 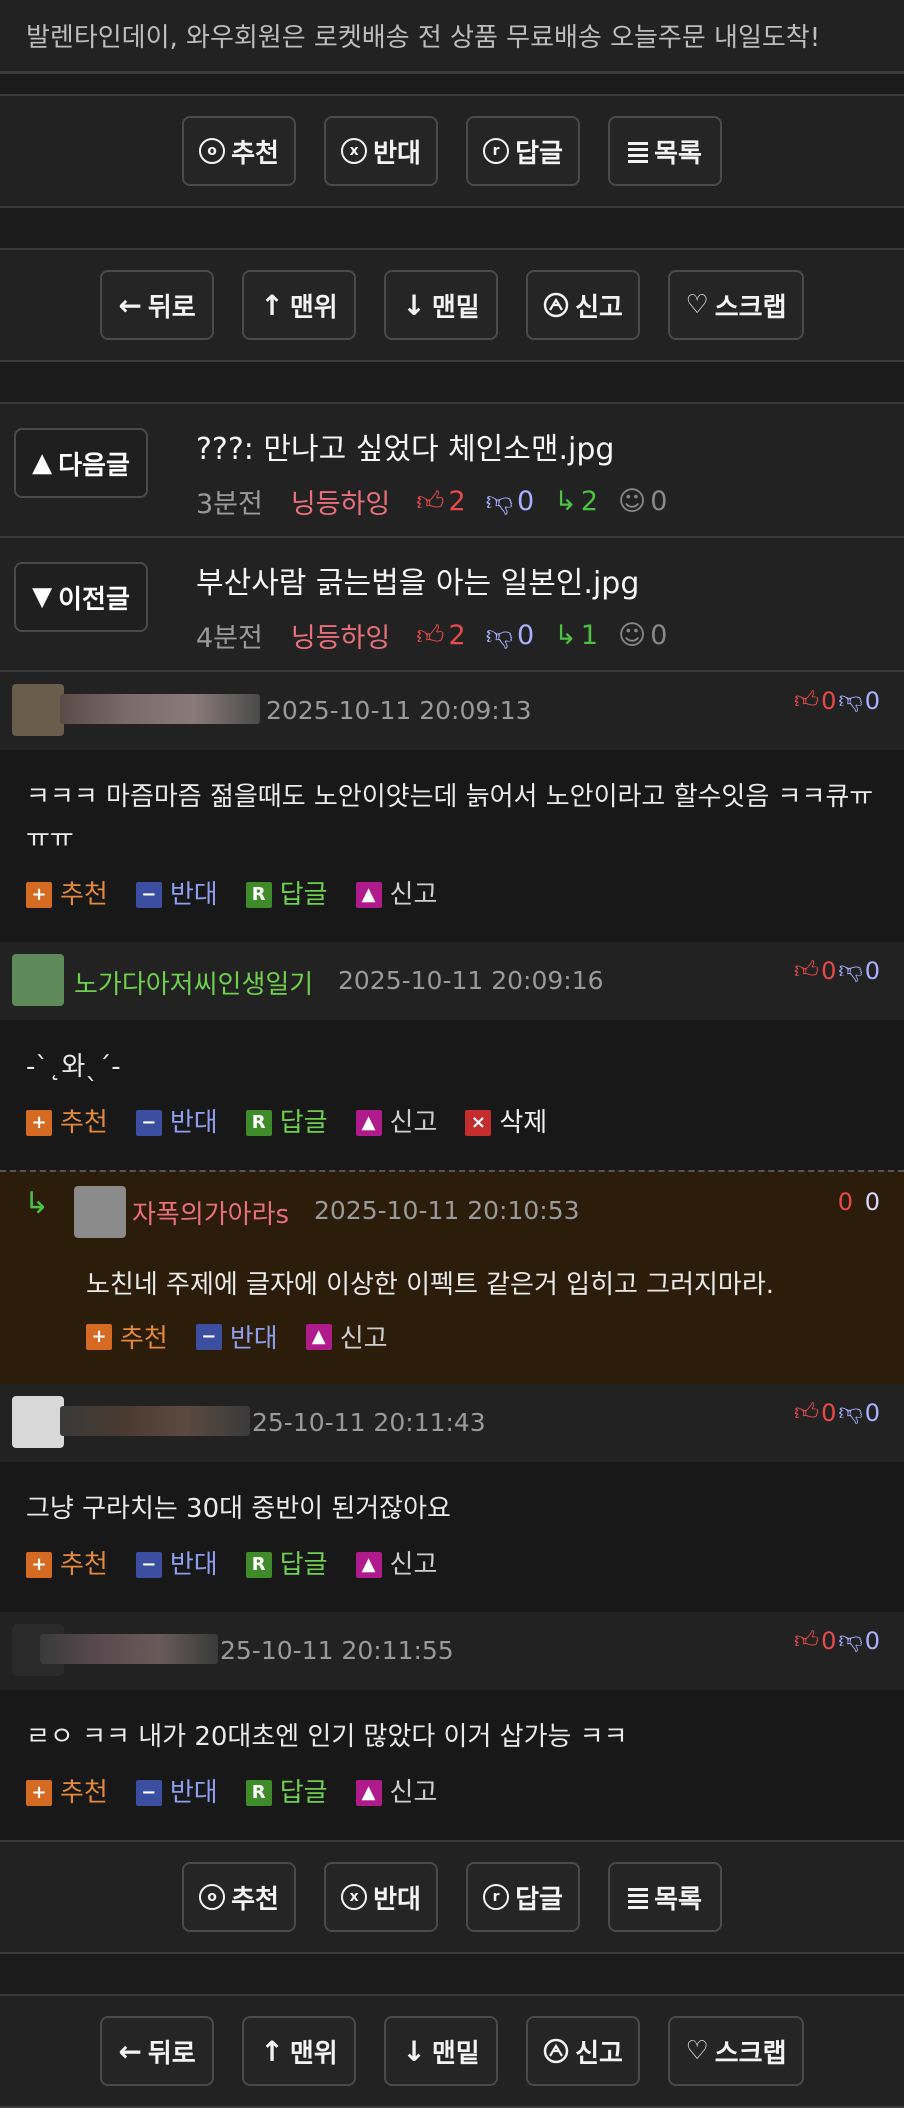 I want to click on comment-date: 25-10-11 20:11:43, so click(x=369, y=1422).